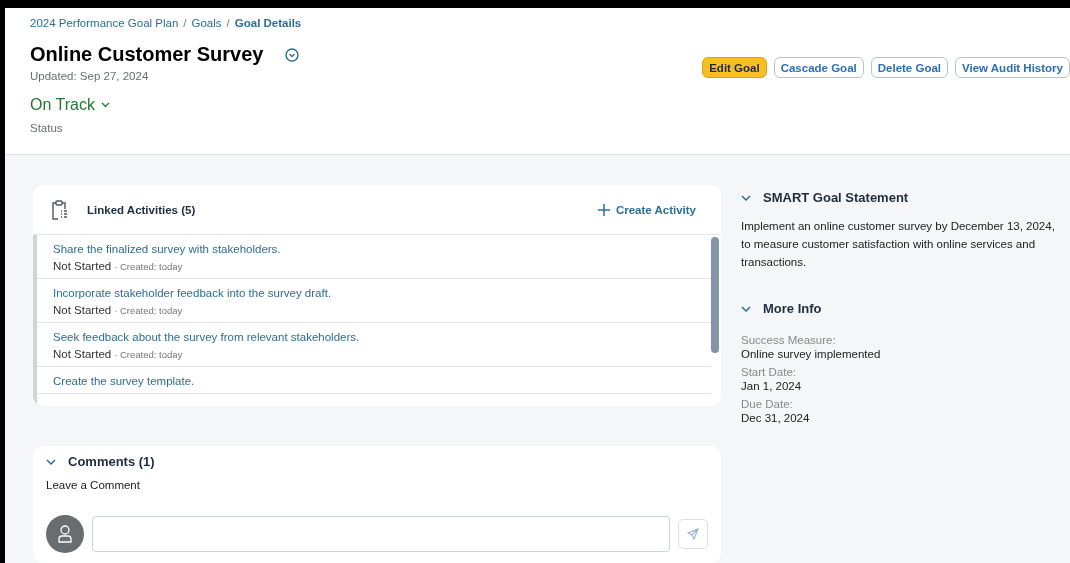  What do you see at coordinates (382, 337) in the screenshot?
I see `activity-link: Seek feedback about the survey from relevant stakeholders.` at bounding box center [382, 337].